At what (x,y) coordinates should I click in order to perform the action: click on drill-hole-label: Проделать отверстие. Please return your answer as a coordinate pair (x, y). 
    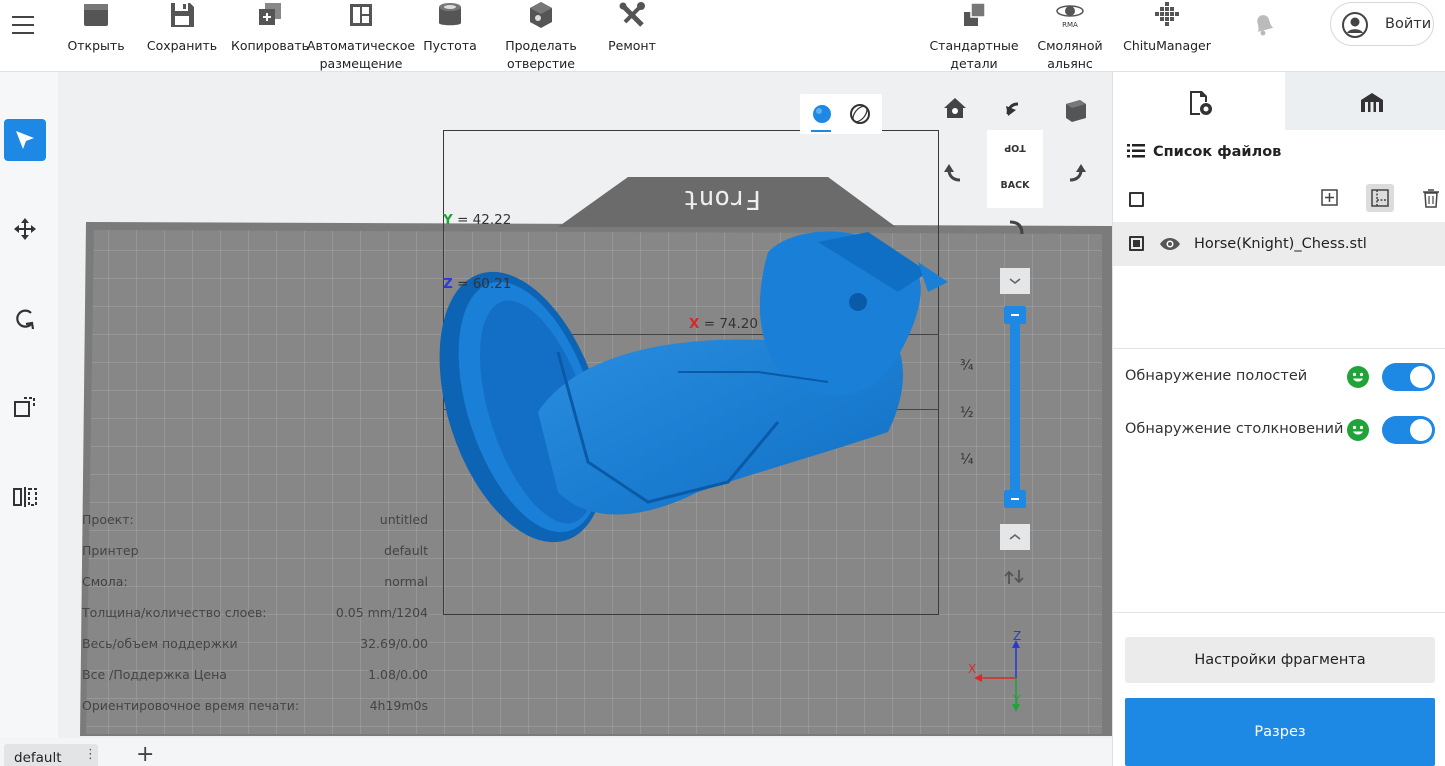
    Looking at the image, I should click on (541, 54).